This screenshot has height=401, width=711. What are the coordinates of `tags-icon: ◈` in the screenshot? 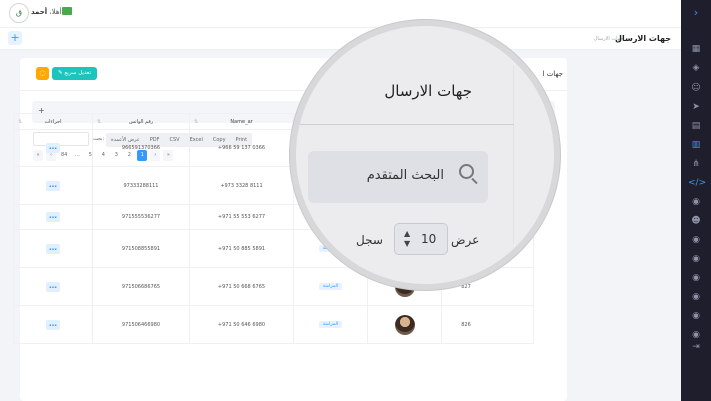 It's located at (696, 68).